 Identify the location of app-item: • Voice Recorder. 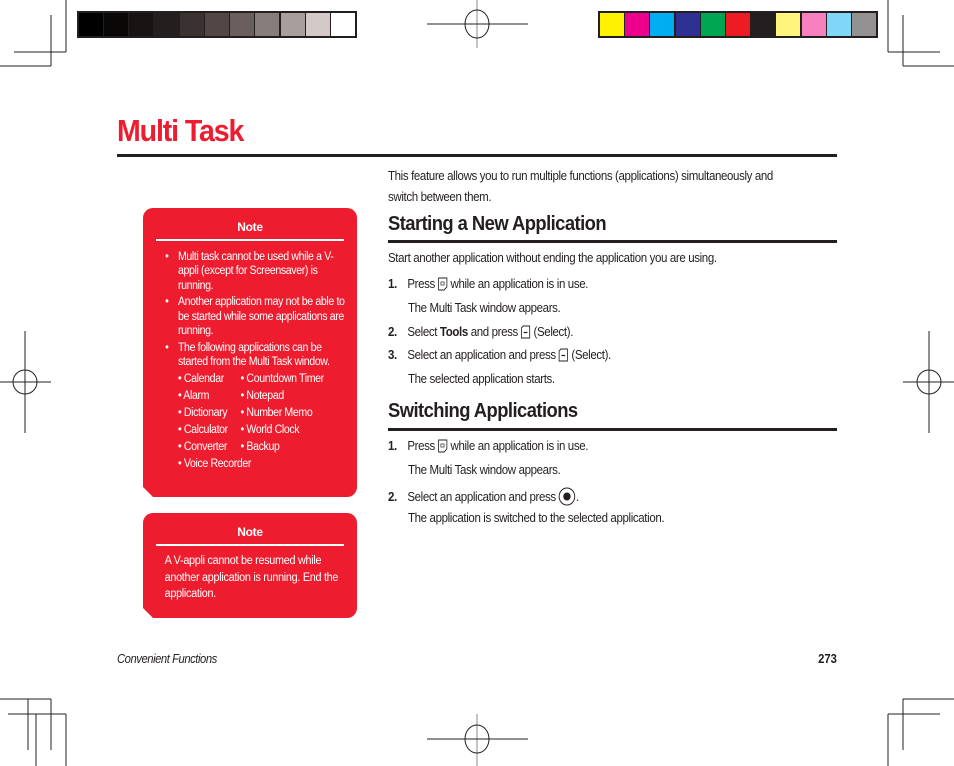
(214, 464).